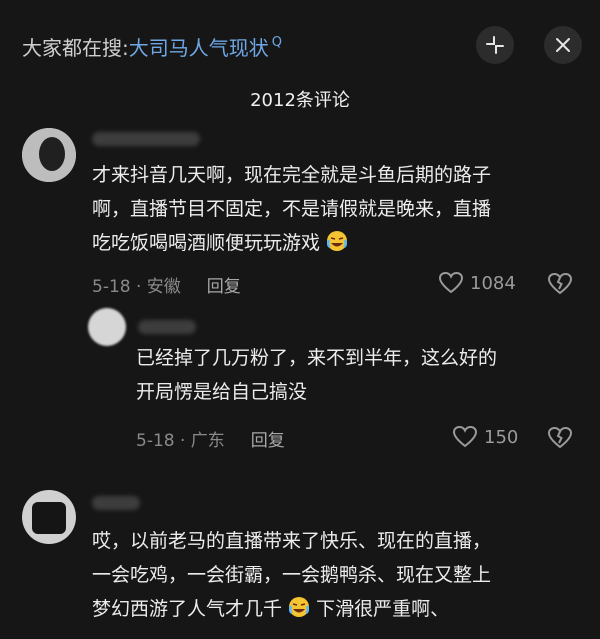 Image resolution: width=600 pixels, height=639 pixels. I want to click on close-button, so click(563, 45).